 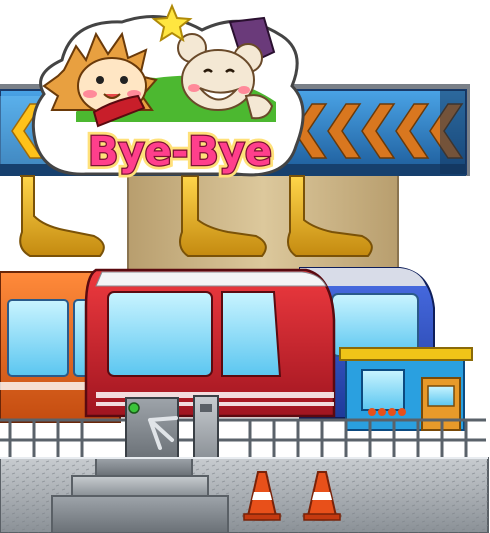 What do you see at coordinates (406, 389) in the screenshot?
I see `ticket-booth` at bounding box center [406, 389].